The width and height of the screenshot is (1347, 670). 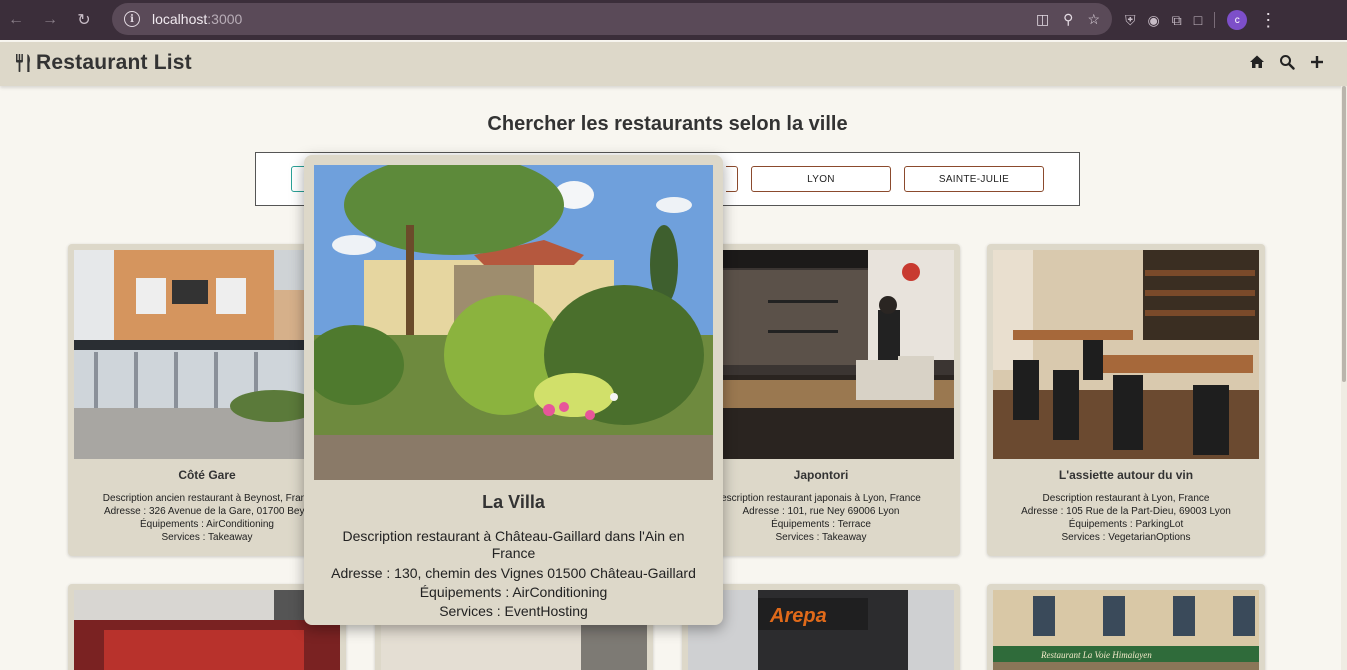 What do you see at coordinates (16, 20) in the screenshot?
I see `back-icon: ←` at bounding box center [16, 20].